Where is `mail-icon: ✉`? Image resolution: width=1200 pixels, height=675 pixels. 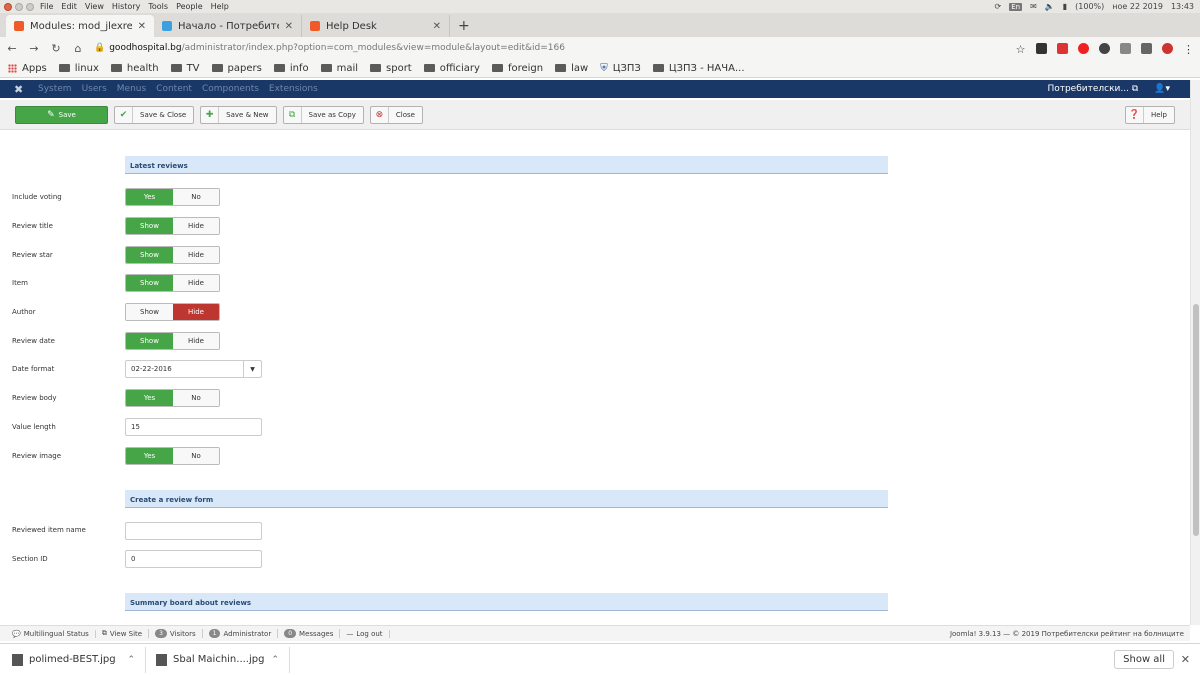 mail-icon: ✉ is located at coordinates (1033, 6).